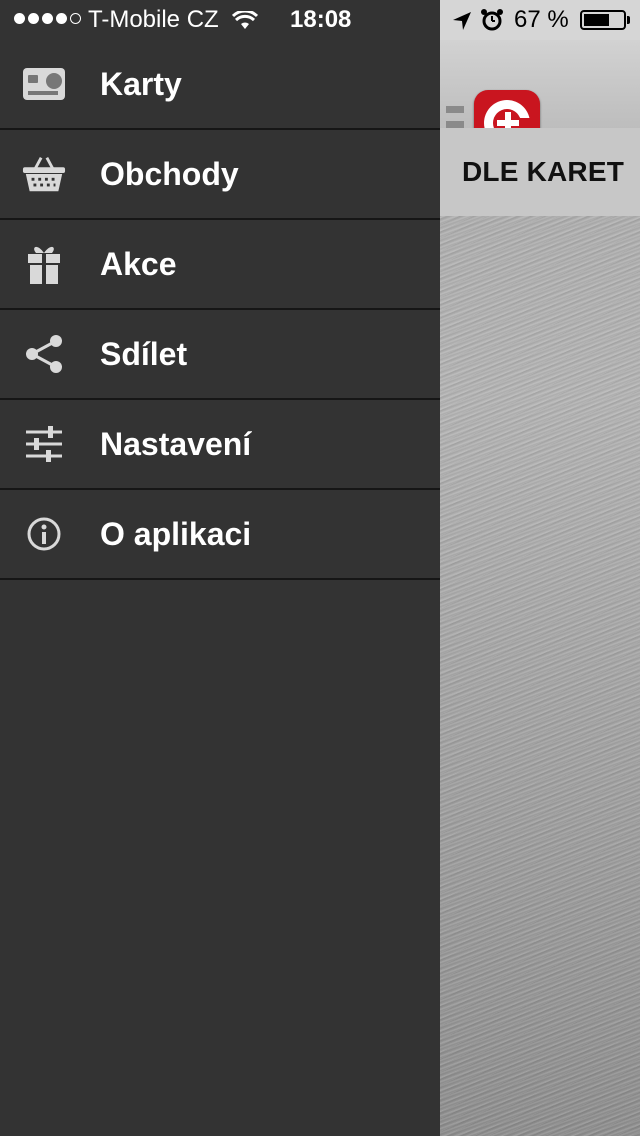 The width and height of the screenshot is (640, 1136). I want to click on menu-item-label: Obchody, so click(169, 173).